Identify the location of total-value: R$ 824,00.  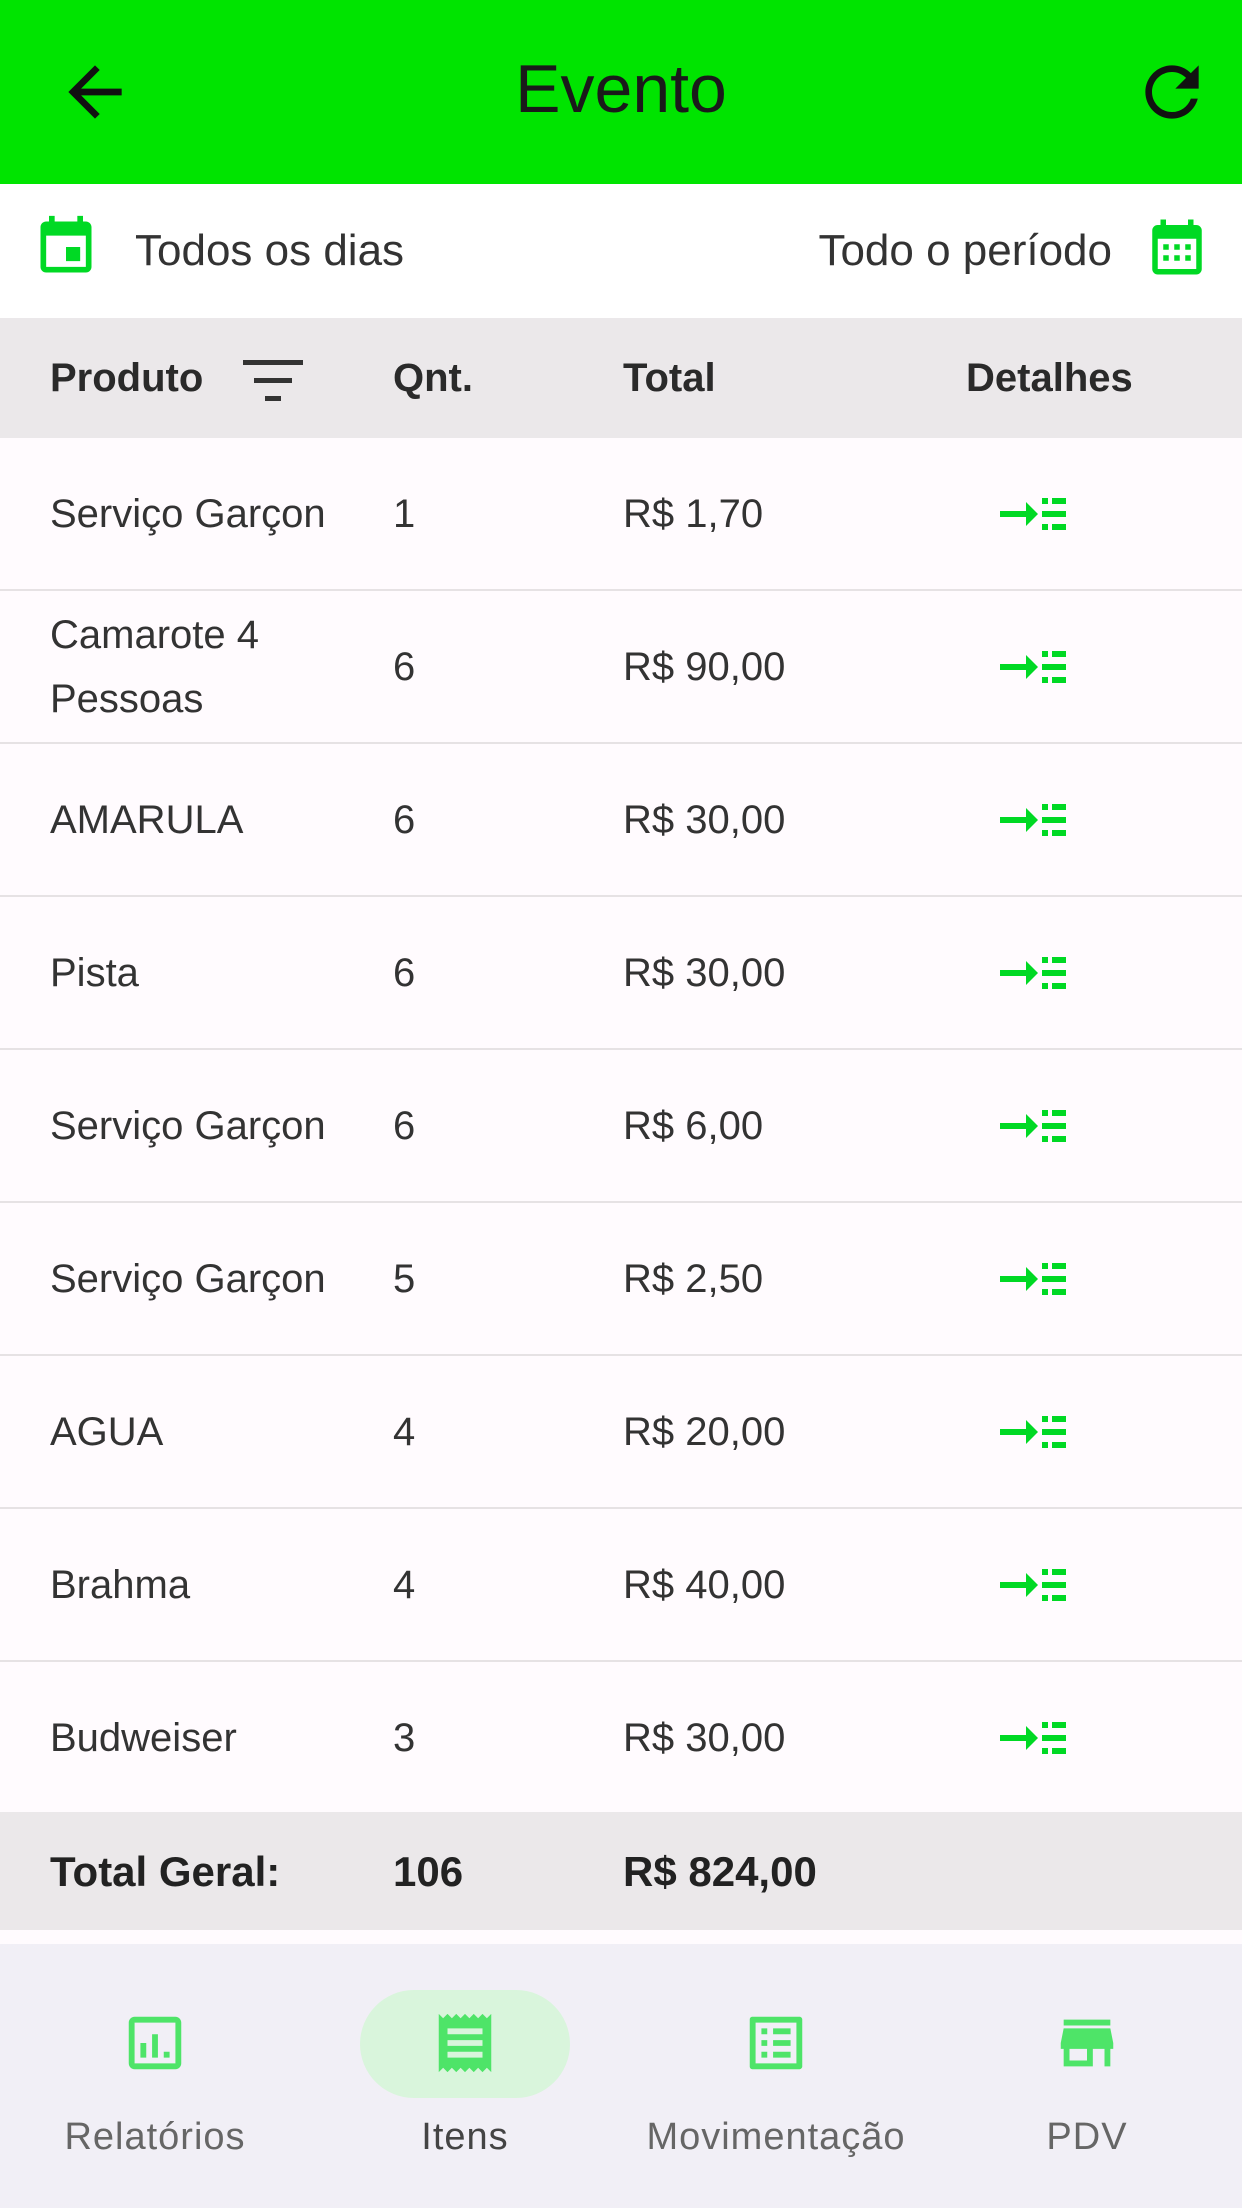
(720, 1871).